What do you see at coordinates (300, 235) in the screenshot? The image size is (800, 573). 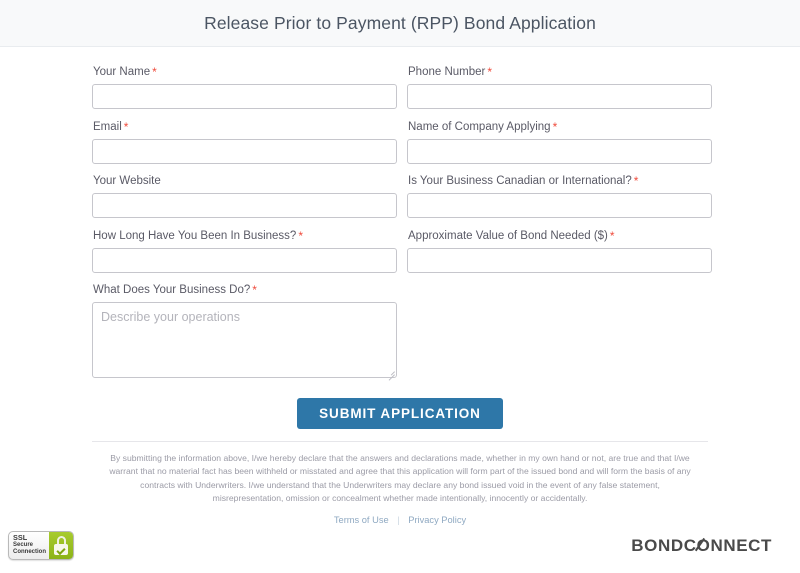 I see `required-marker-years-in-business: *` at bounding box center [300, 235].